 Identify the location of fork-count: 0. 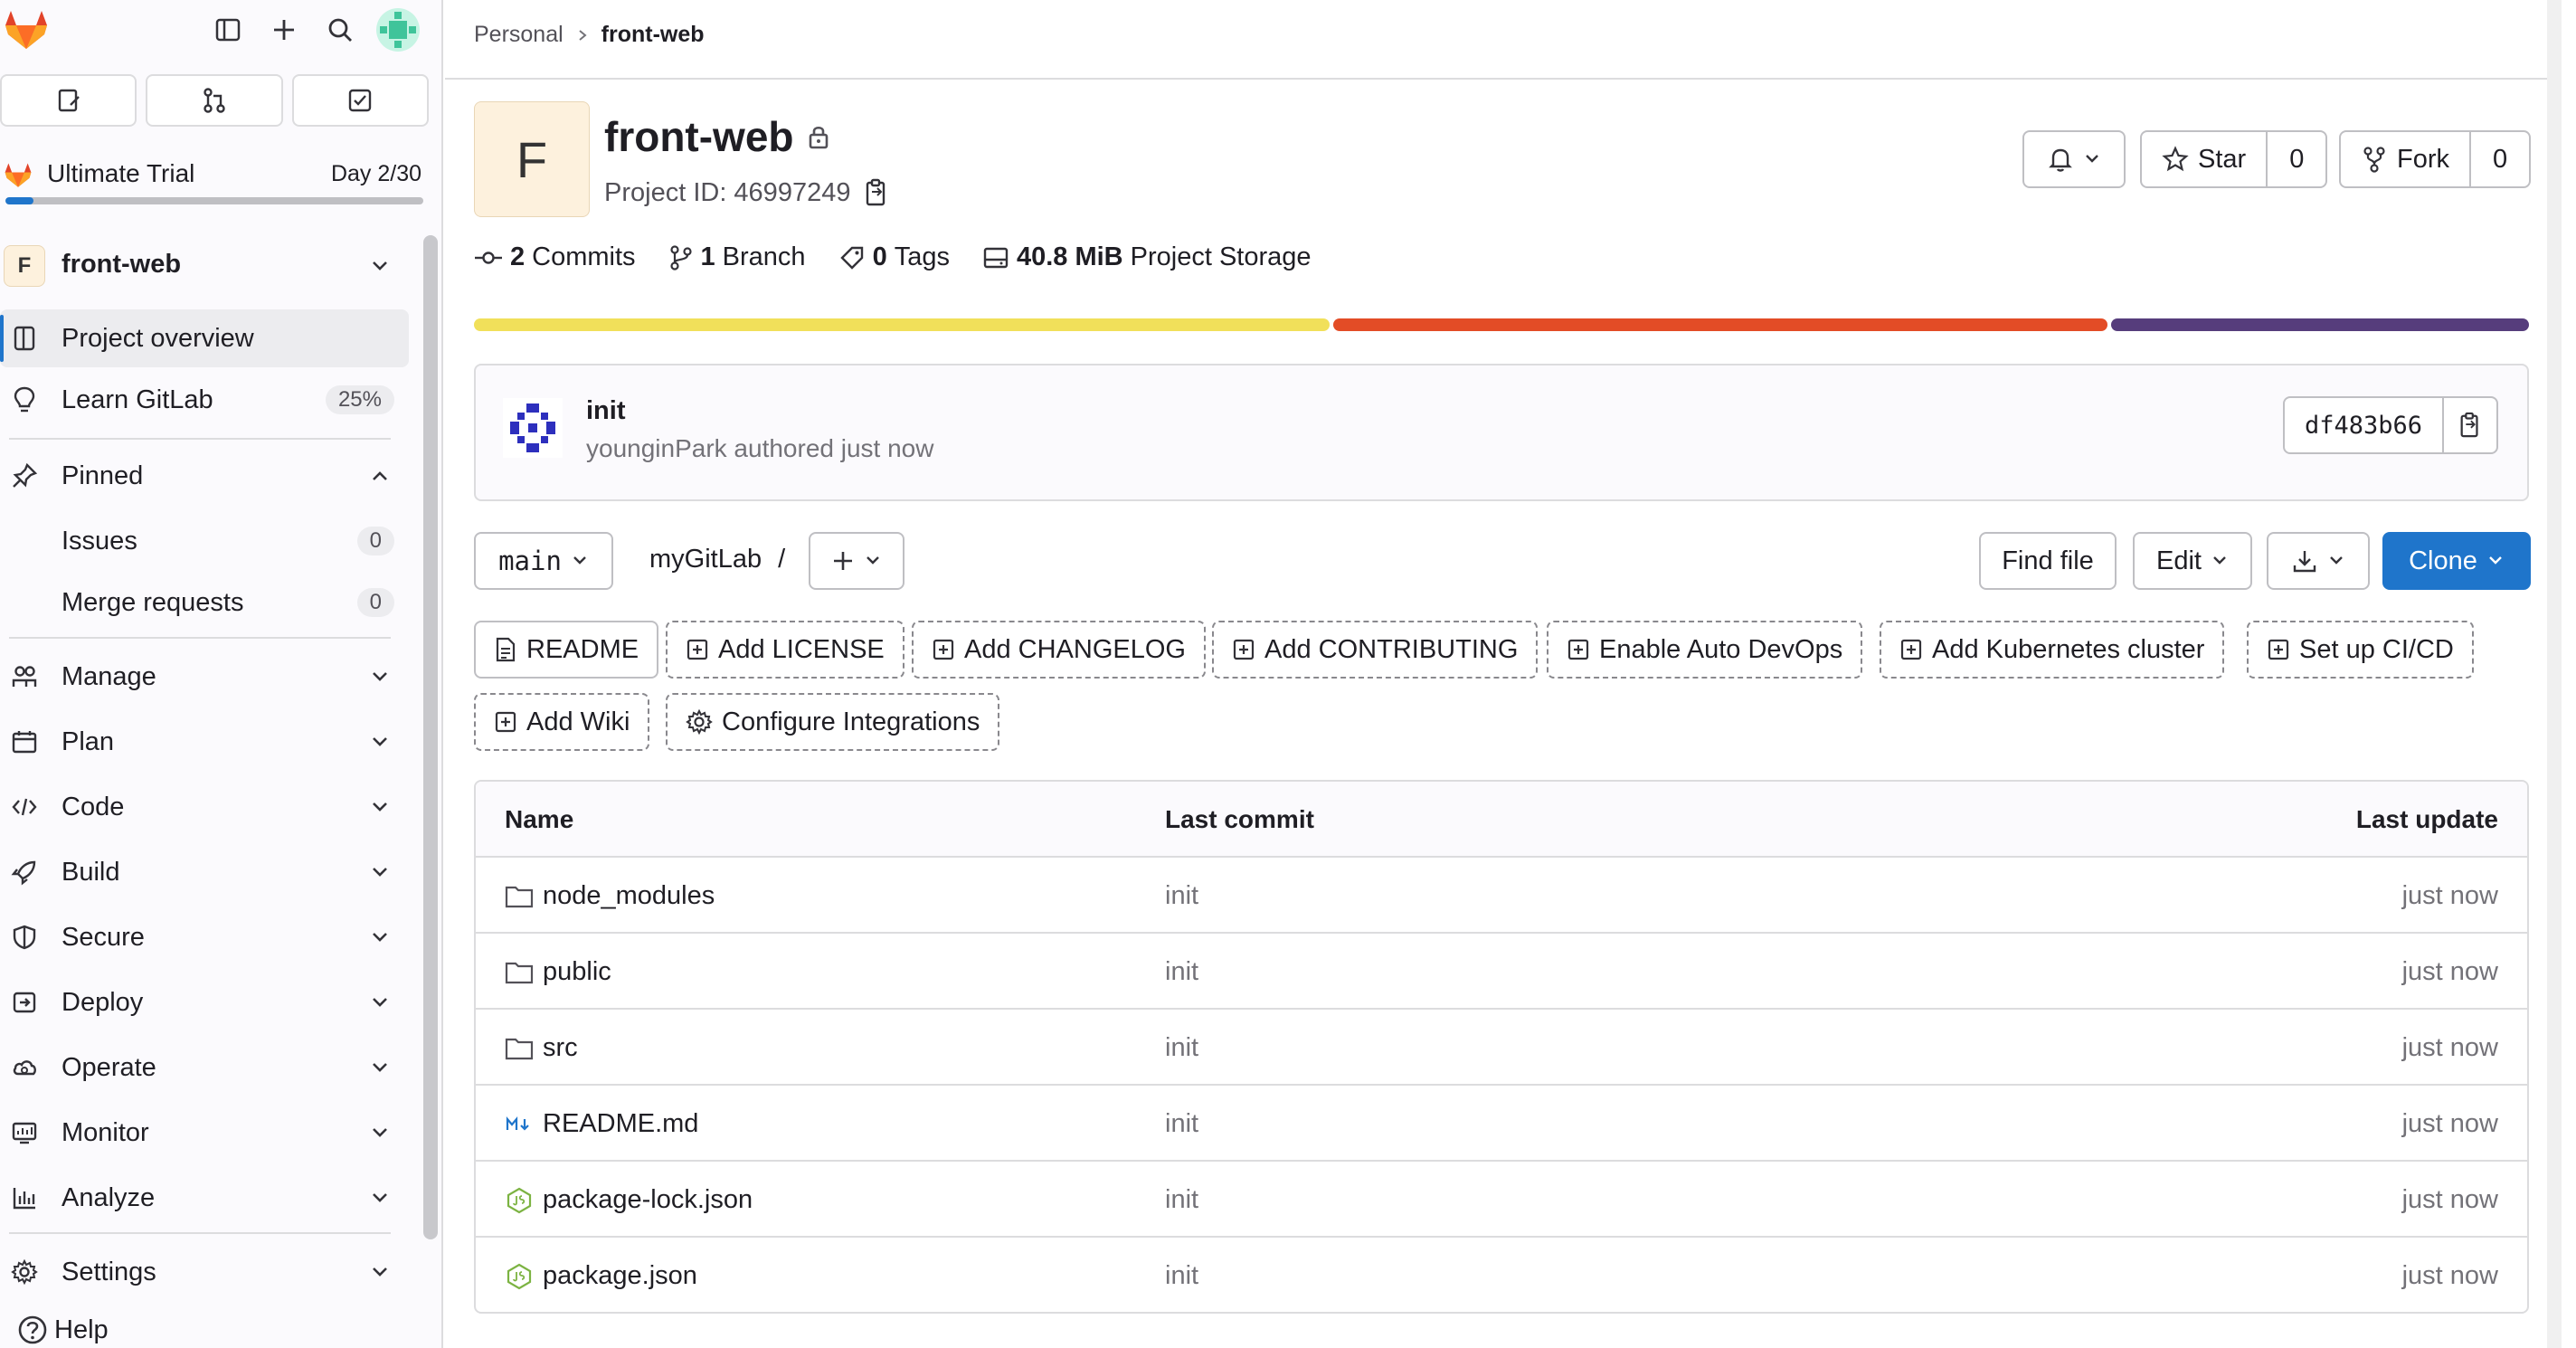
(2499, 159).